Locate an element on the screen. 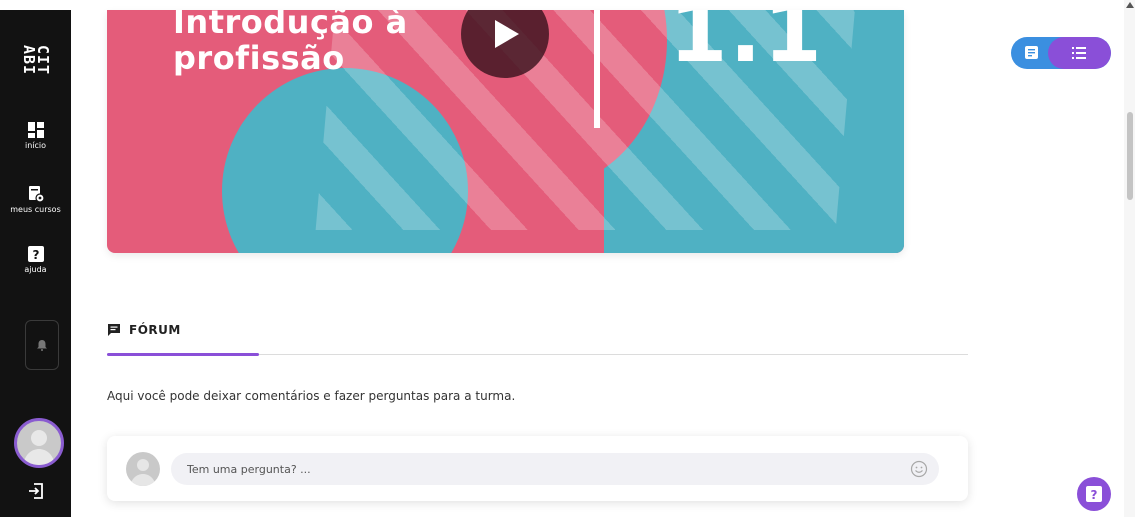 The width and height of the screenshot is (1135, 517). notifications-button is located at coordinates (42, 345).